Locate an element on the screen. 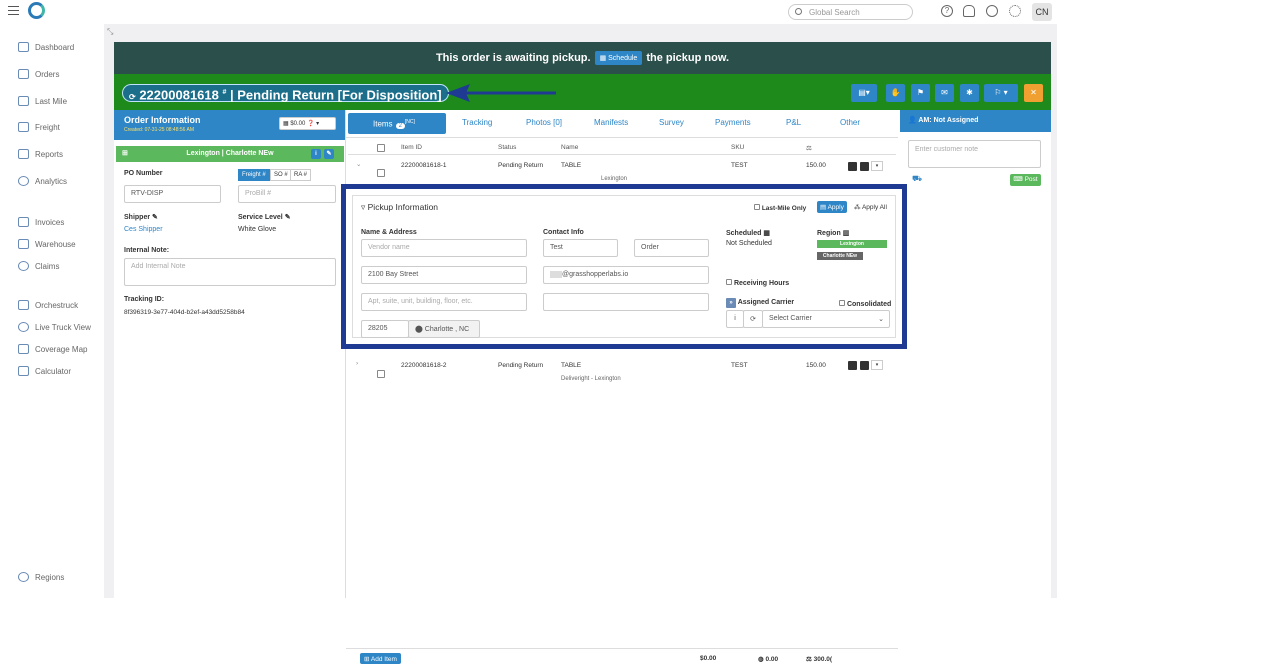 Image resolution: width=1280 pixels, height=666 pixels. sidebar-item-freight: Freight is located at coordinates (39, 127).